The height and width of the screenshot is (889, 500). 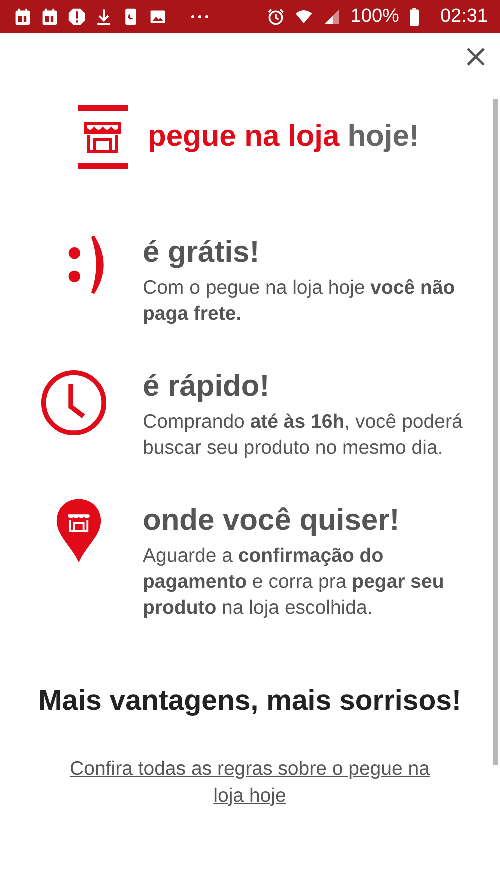 What do you see at coordinates (299, 301) in the screenshot?
I see `feature-description: Com o pegue na loja hoje você não paga frete.` at bounding box center [299, 301].